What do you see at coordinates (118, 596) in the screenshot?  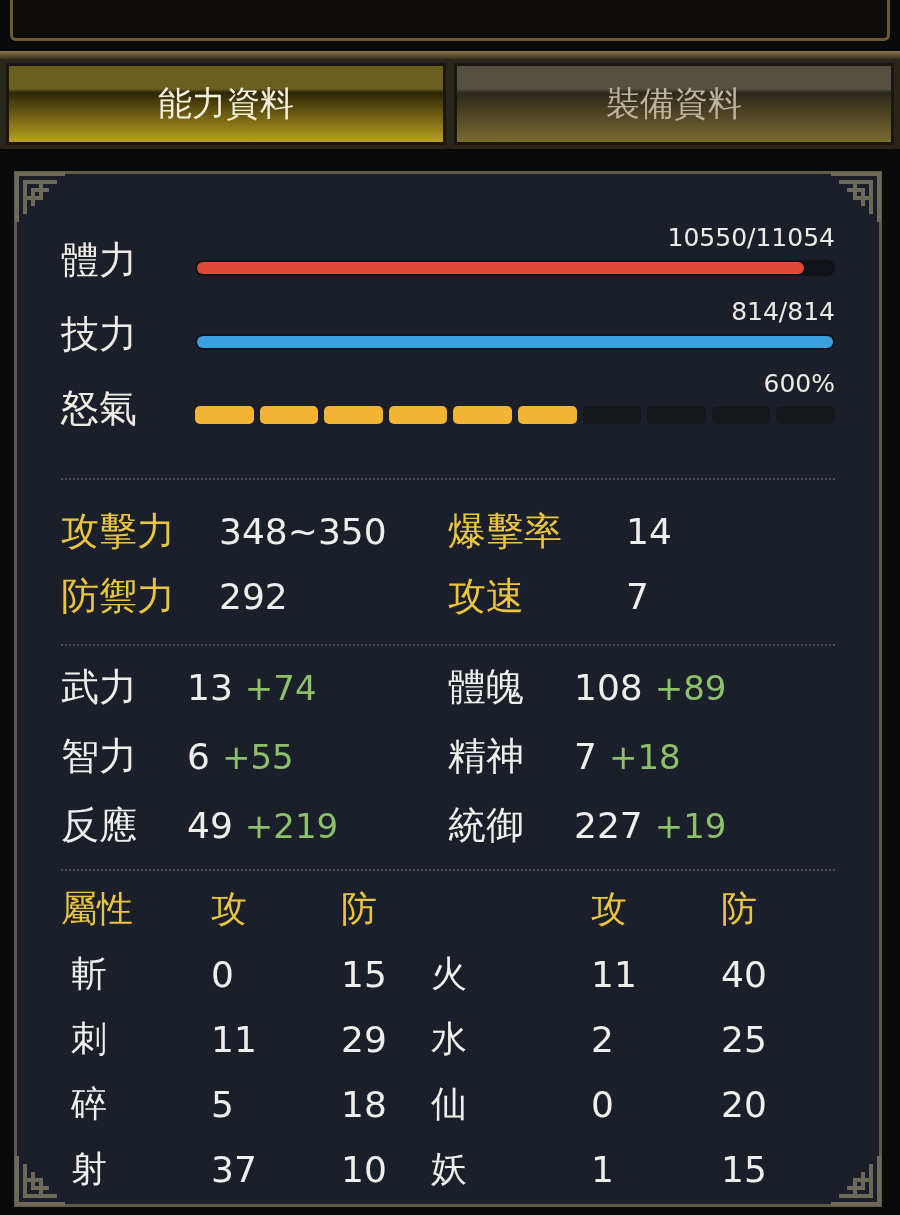 I see `stat-label: 防禦力` at bounding box center [118, 596].